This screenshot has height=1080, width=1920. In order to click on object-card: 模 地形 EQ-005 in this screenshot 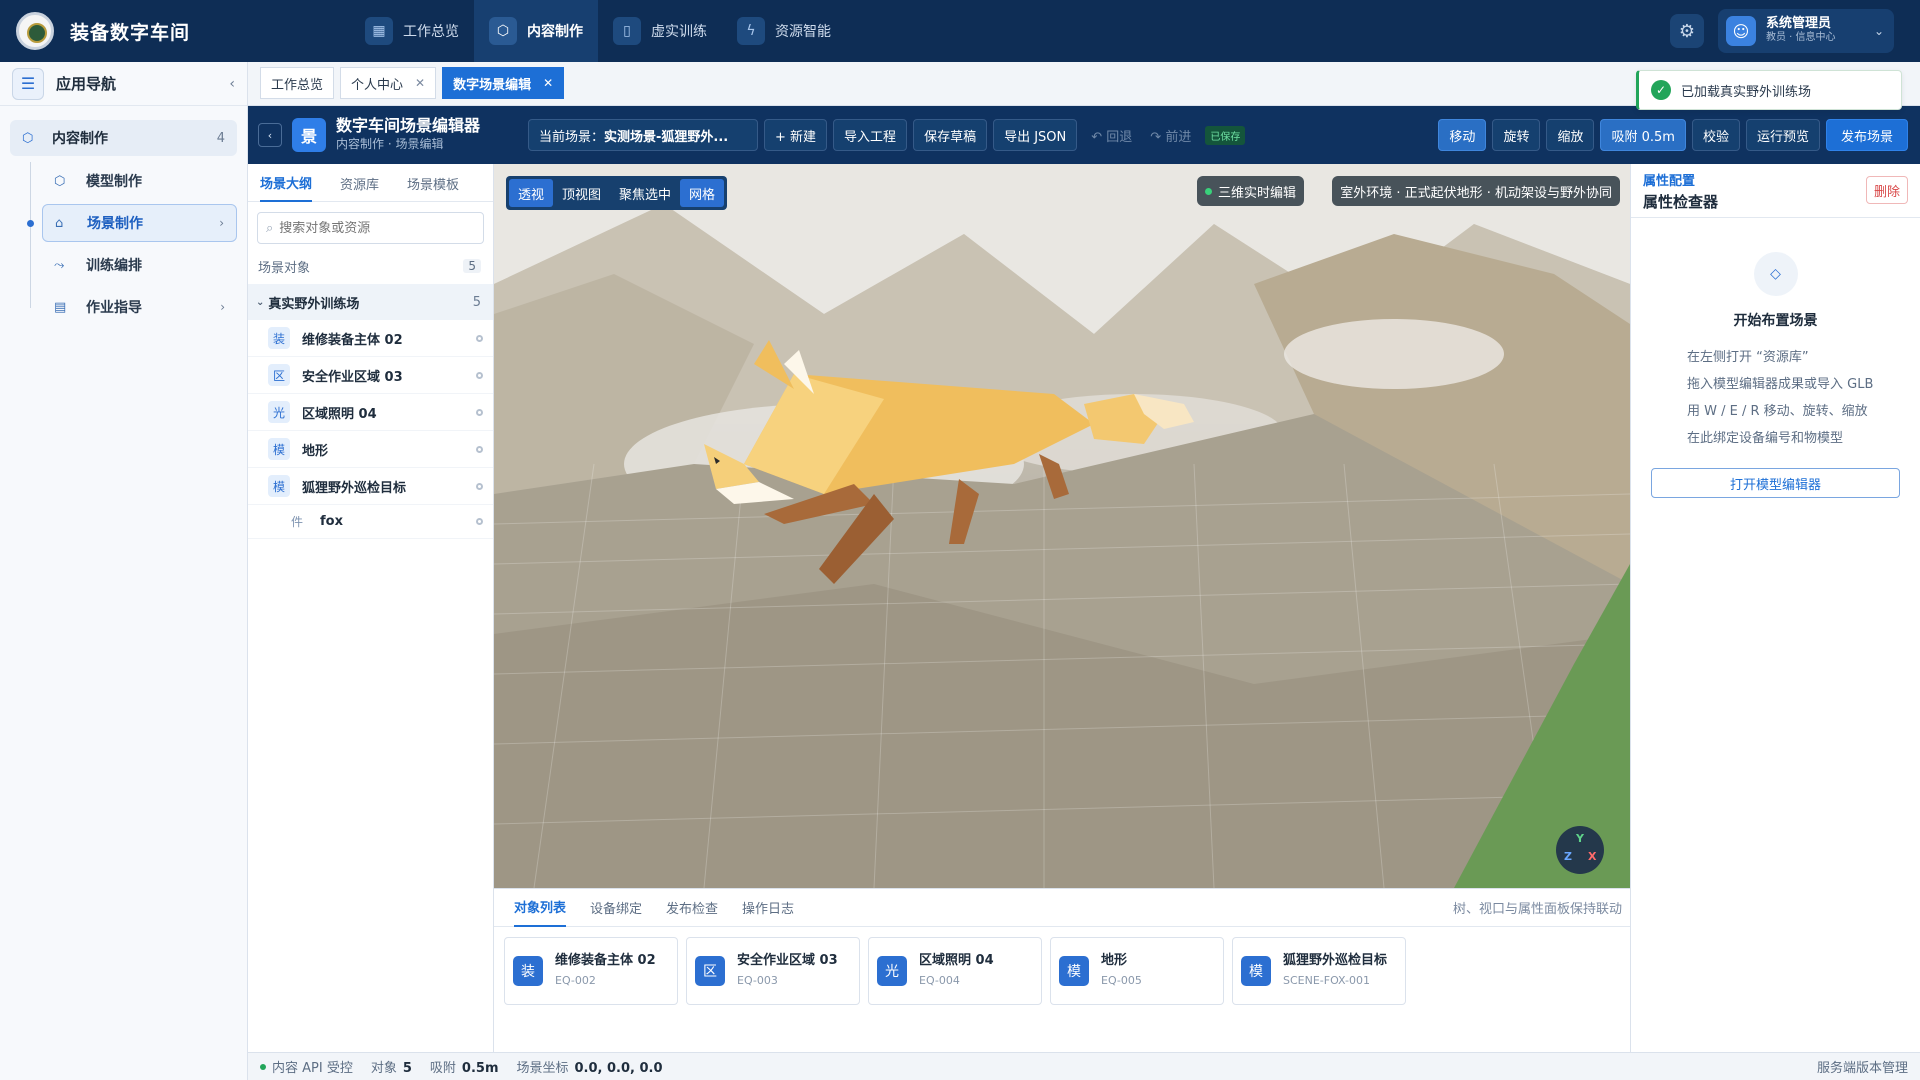, I will do `click(1137, 971)`.